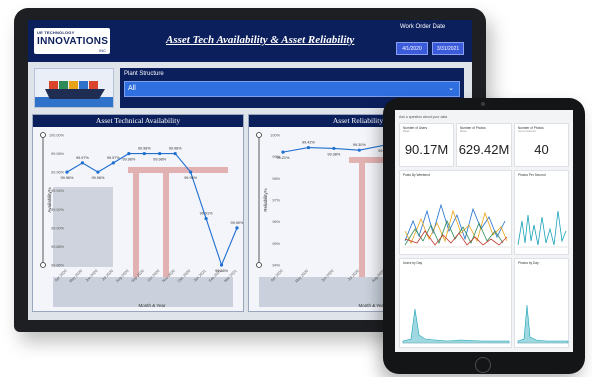  I want to click on posts-by-weekend-visual: Posts By Weekend, so click(455, 212).